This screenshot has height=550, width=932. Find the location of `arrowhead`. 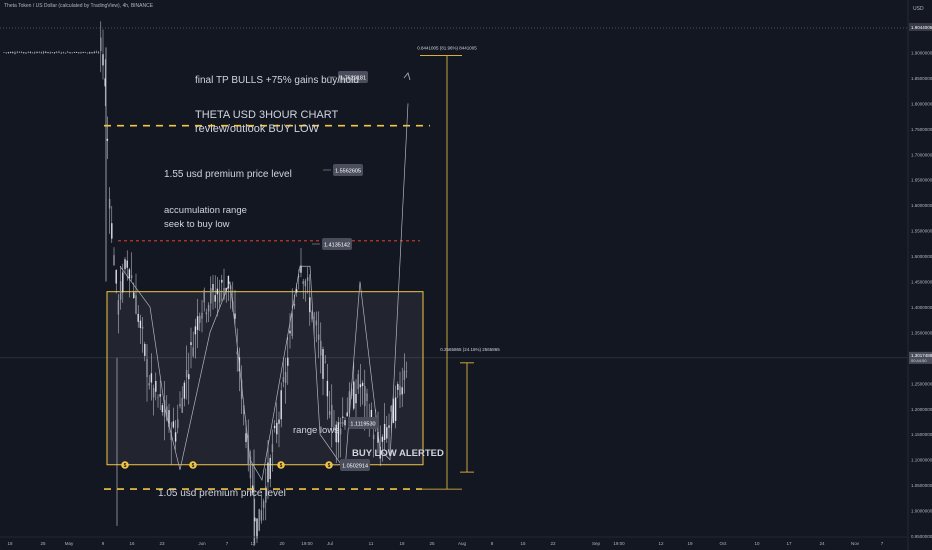

arrowhead is located at coordinates (407, 76).